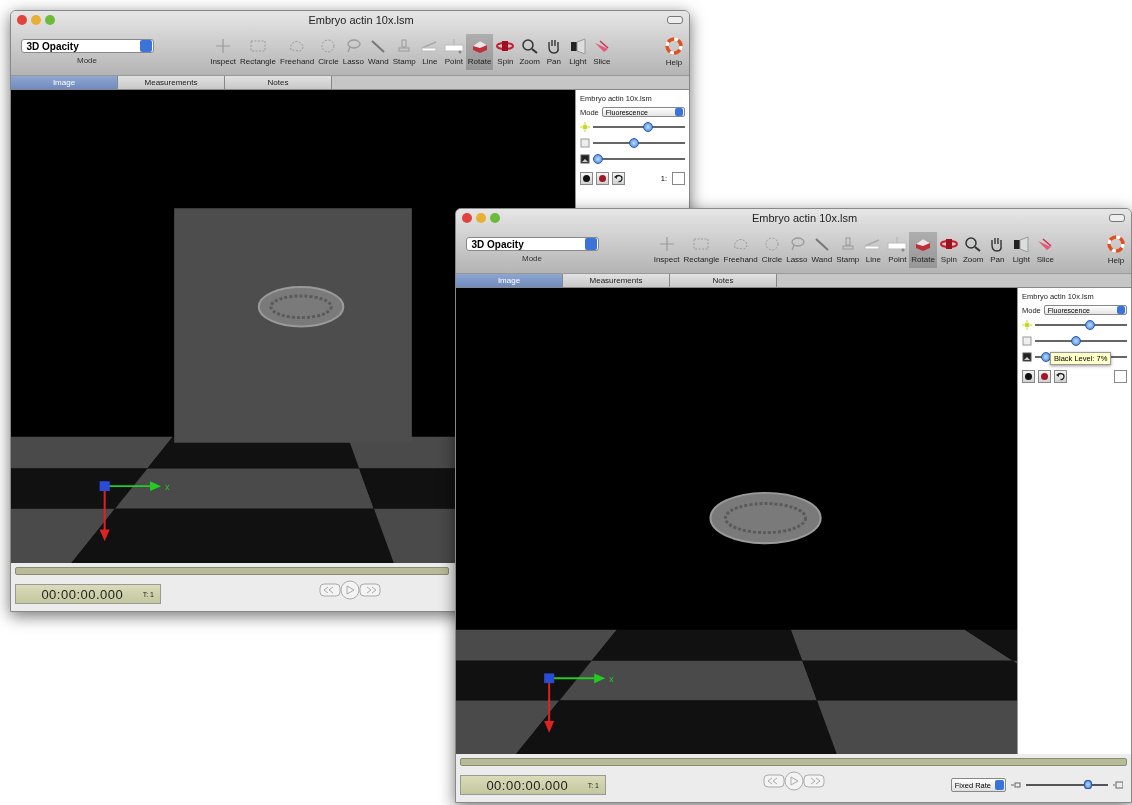 The height and width of the screenshot is (805, 1132). Describe the element at coordinates (1016, 785) in the screenshot. I see `small-frame-icon` at that location.